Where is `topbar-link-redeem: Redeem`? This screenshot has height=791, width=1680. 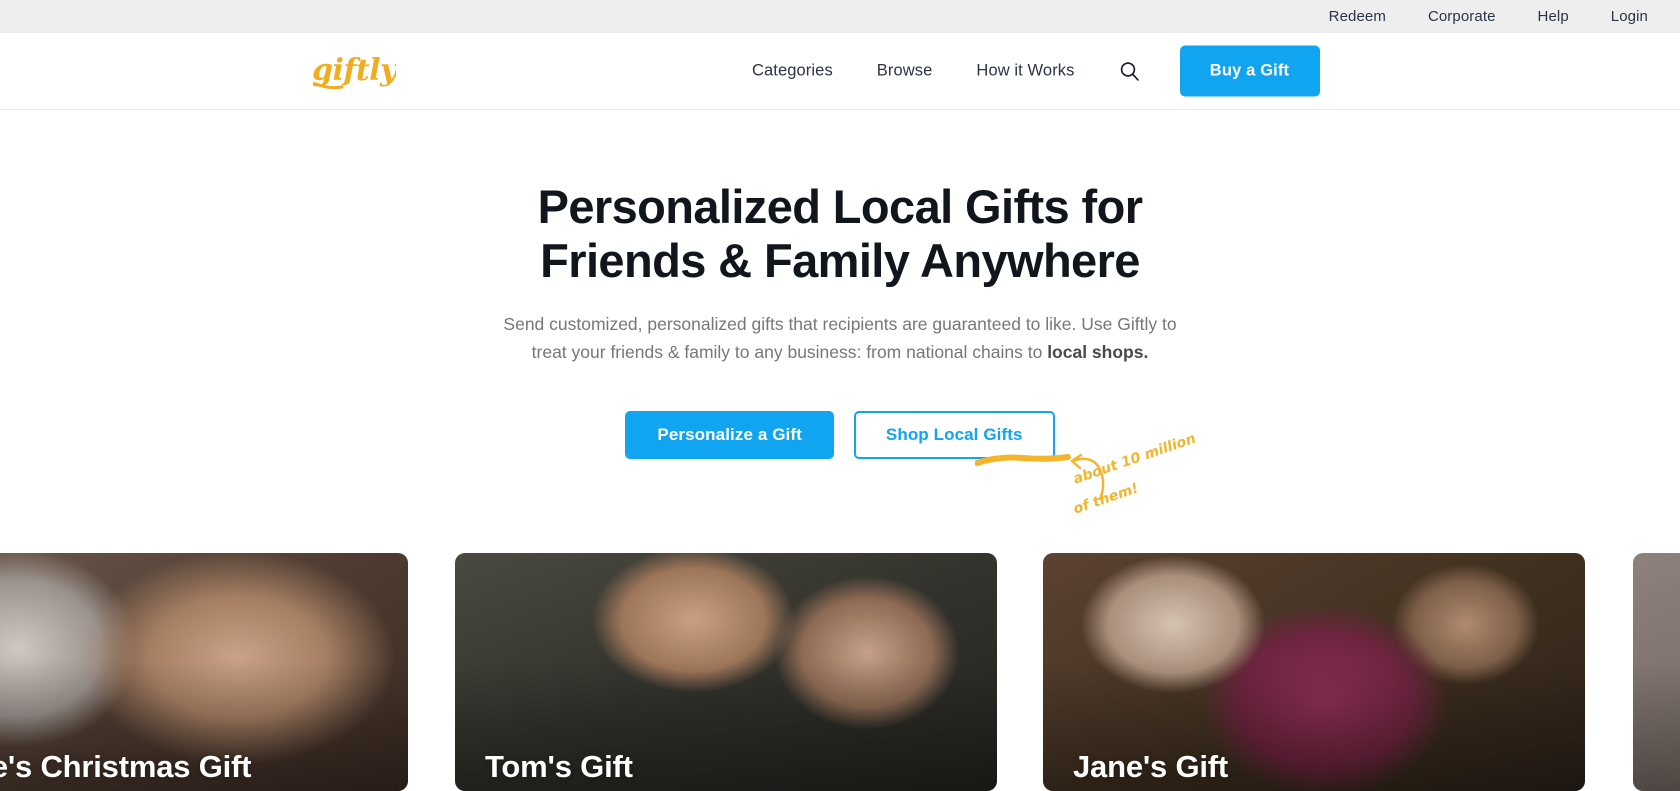 topbar-link-redeem: Redeem is located at coordinates (1357, 16).